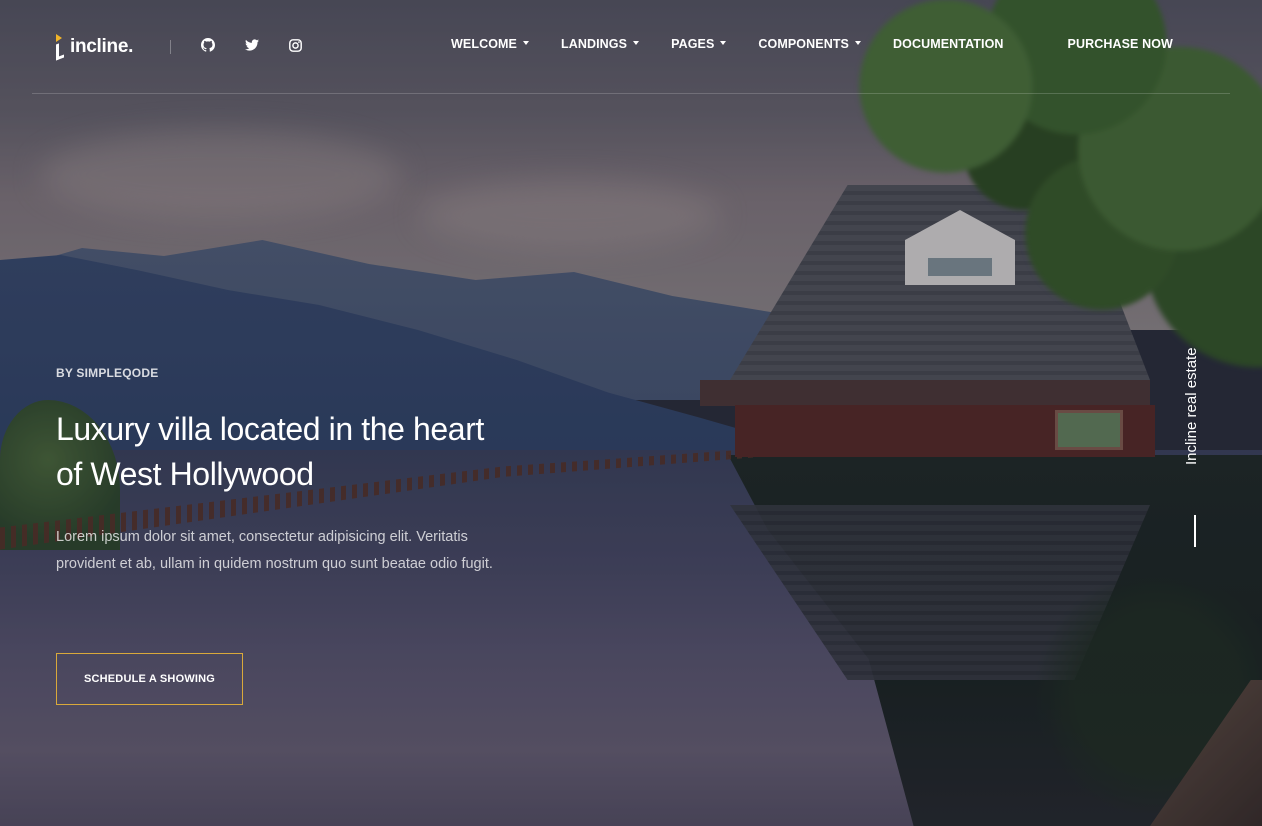 The image size is (1262, 826). I want to click on nav-item-welcome: WELCOME, so click(490, 44).